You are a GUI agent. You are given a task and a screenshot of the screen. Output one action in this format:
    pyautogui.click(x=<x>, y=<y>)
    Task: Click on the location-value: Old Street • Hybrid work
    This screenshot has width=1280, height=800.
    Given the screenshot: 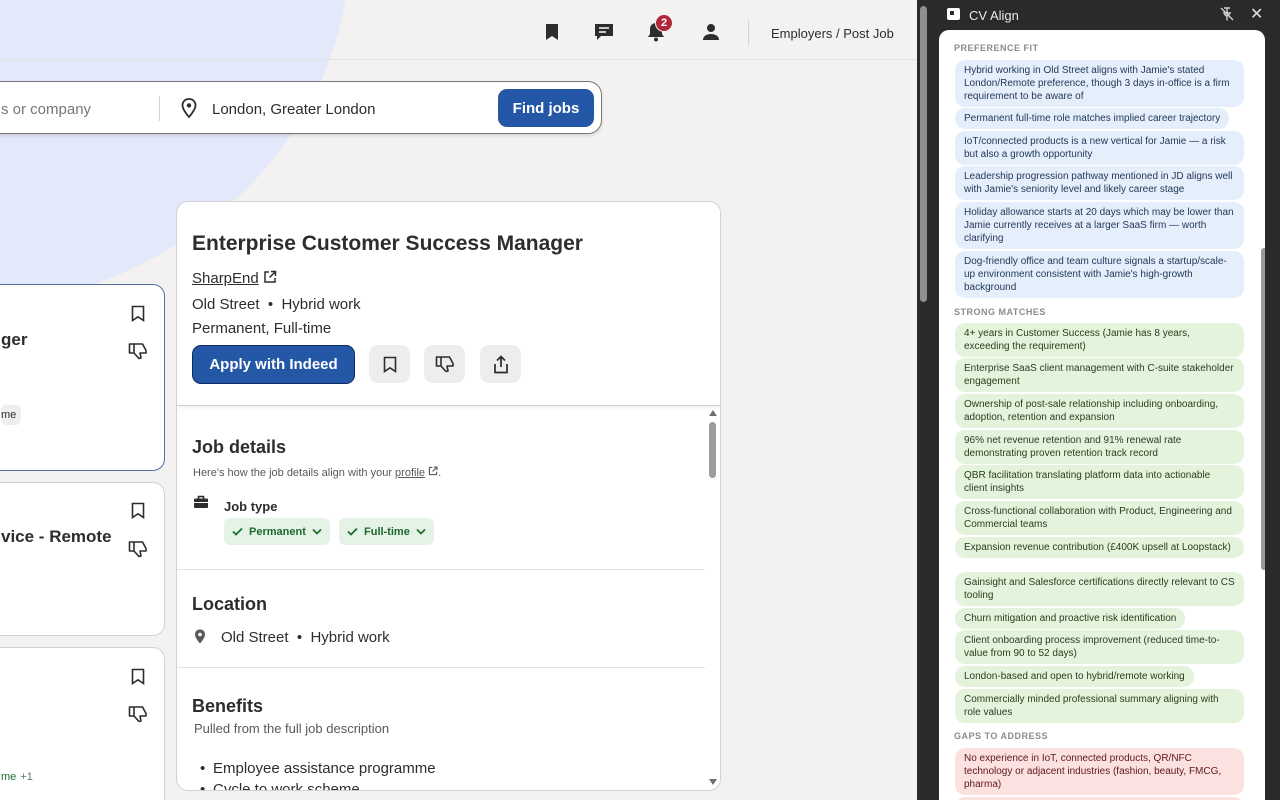 What is the action you would take?
    pyautogui.click(x=305, y=637)
    